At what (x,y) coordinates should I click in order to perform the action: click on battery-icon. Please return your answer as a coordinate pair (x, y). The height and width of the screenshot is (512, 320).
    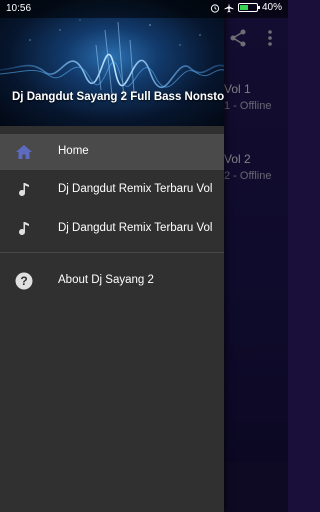
    Looking at the image, I should click on (248, 7).